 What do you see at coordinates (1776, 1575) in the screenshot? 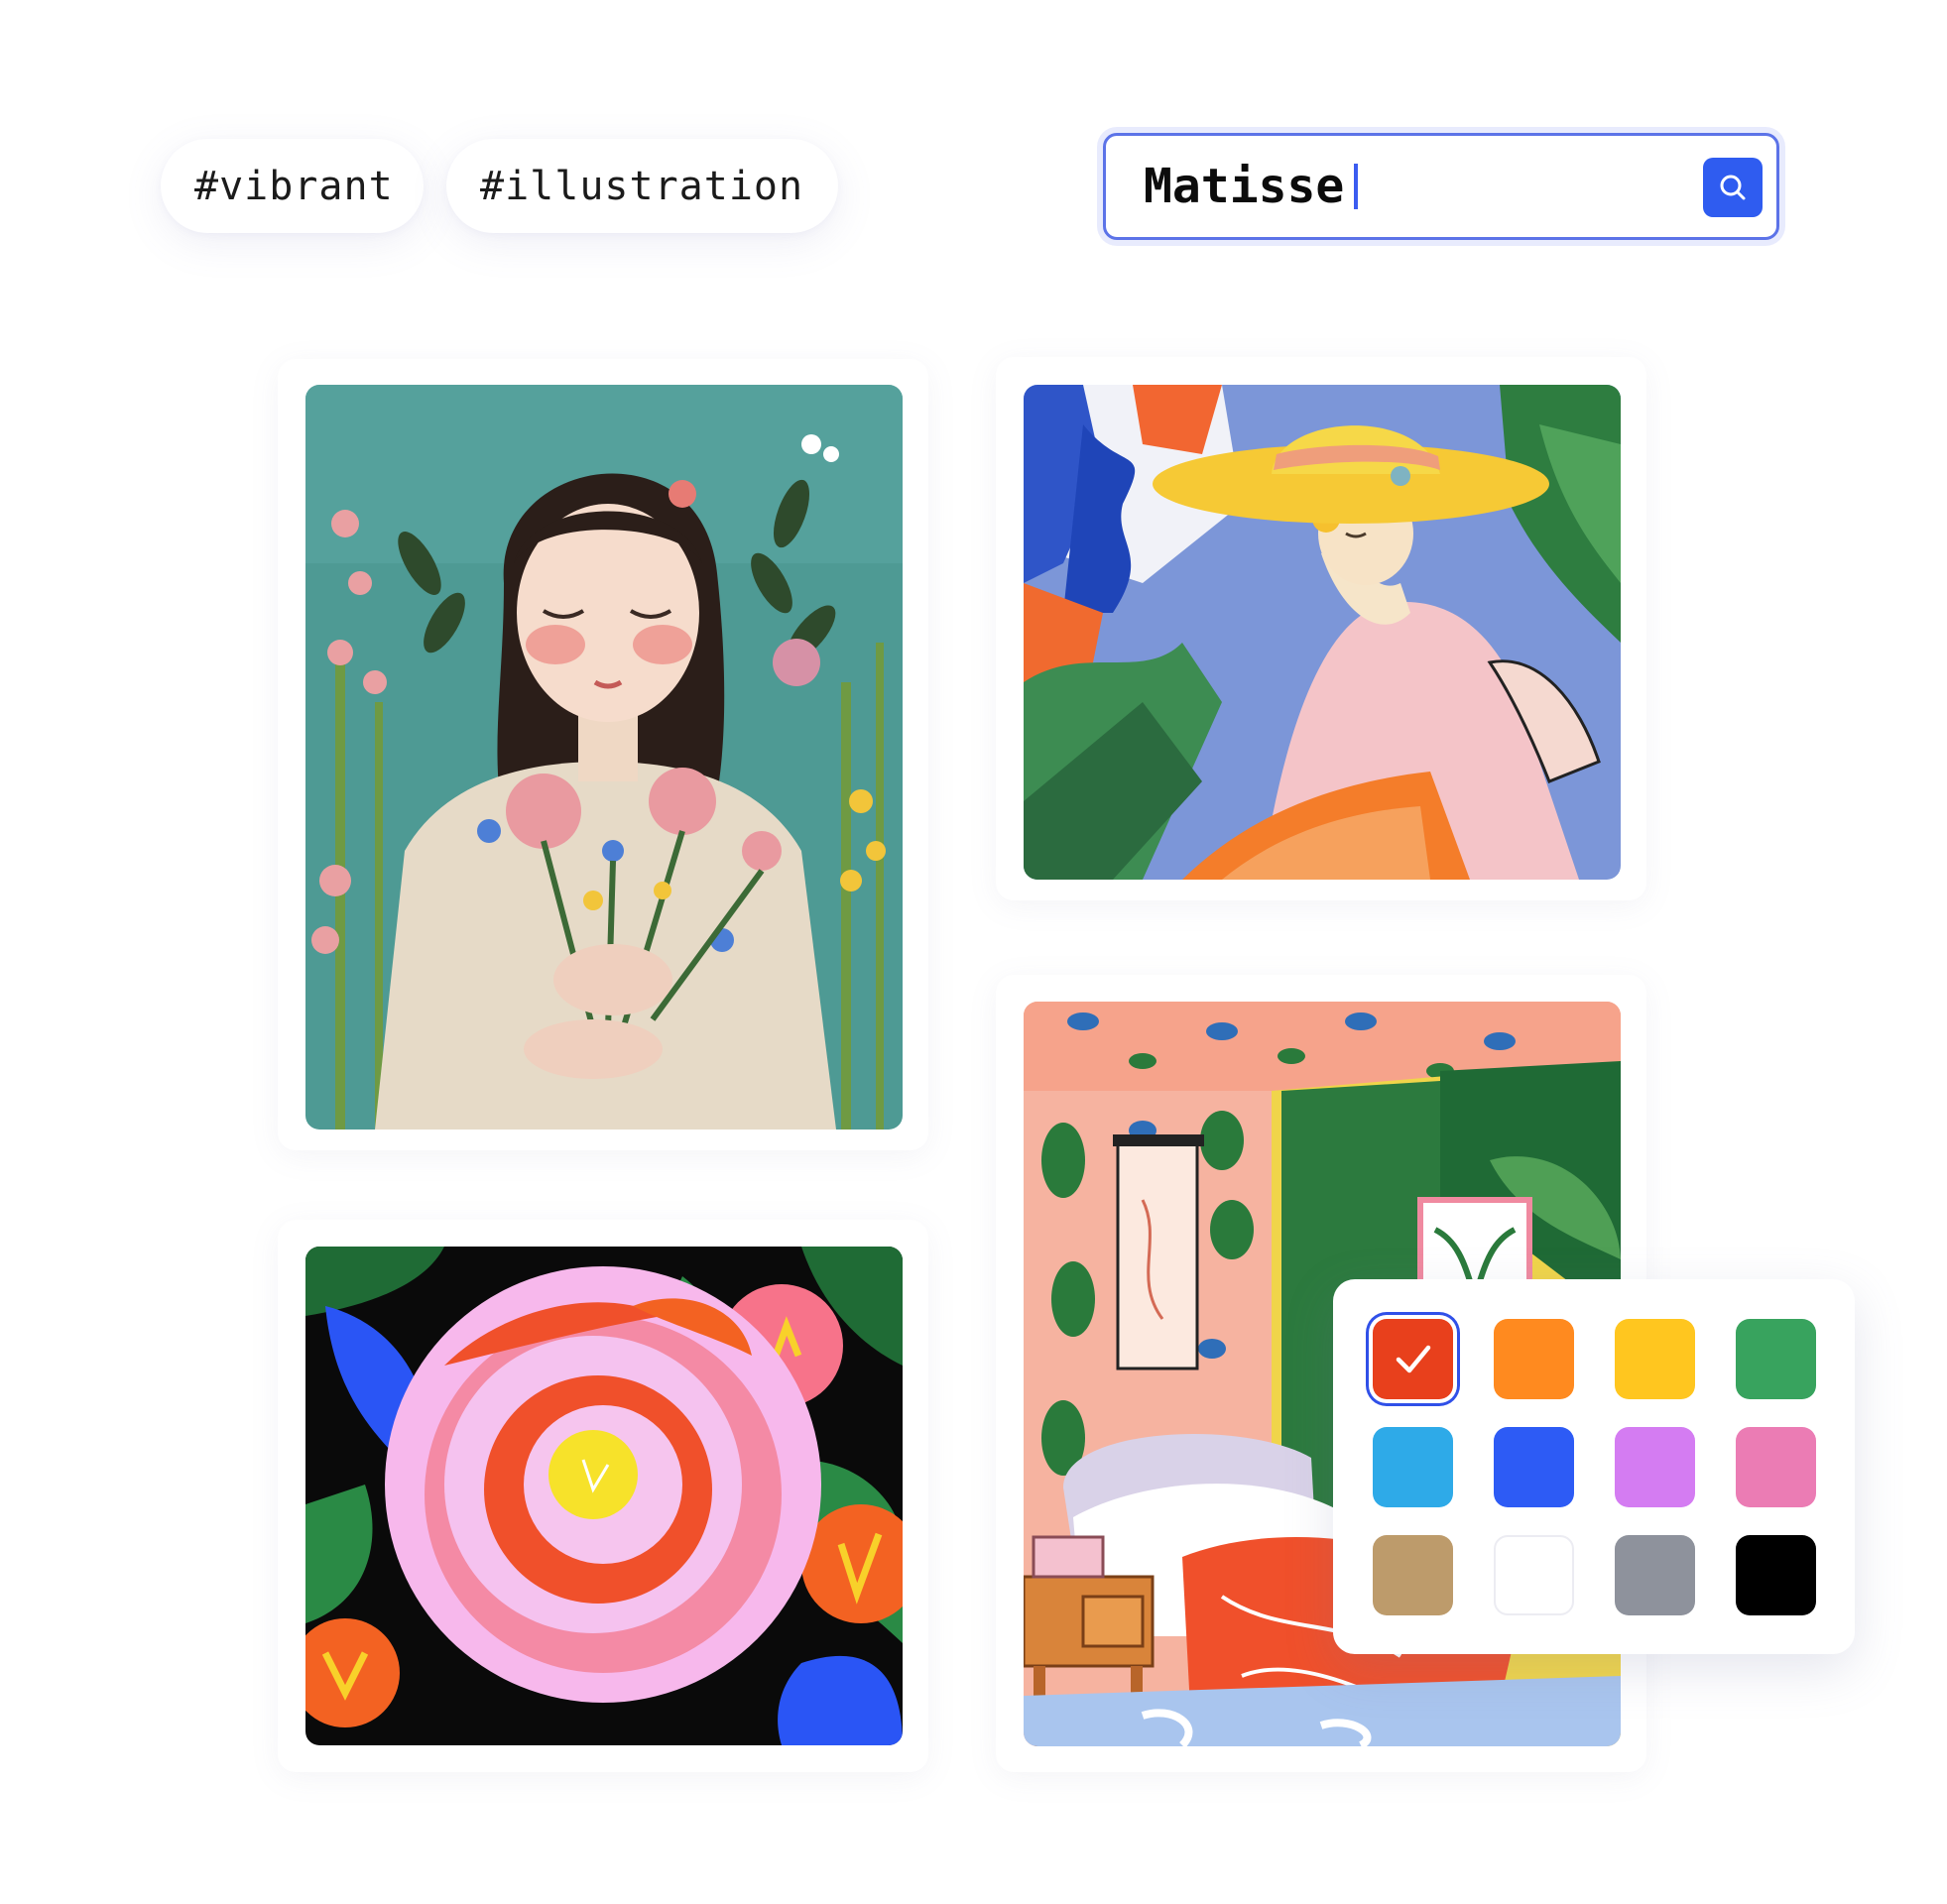
I see `swatch-black` at bounding box center [1776, 1575].